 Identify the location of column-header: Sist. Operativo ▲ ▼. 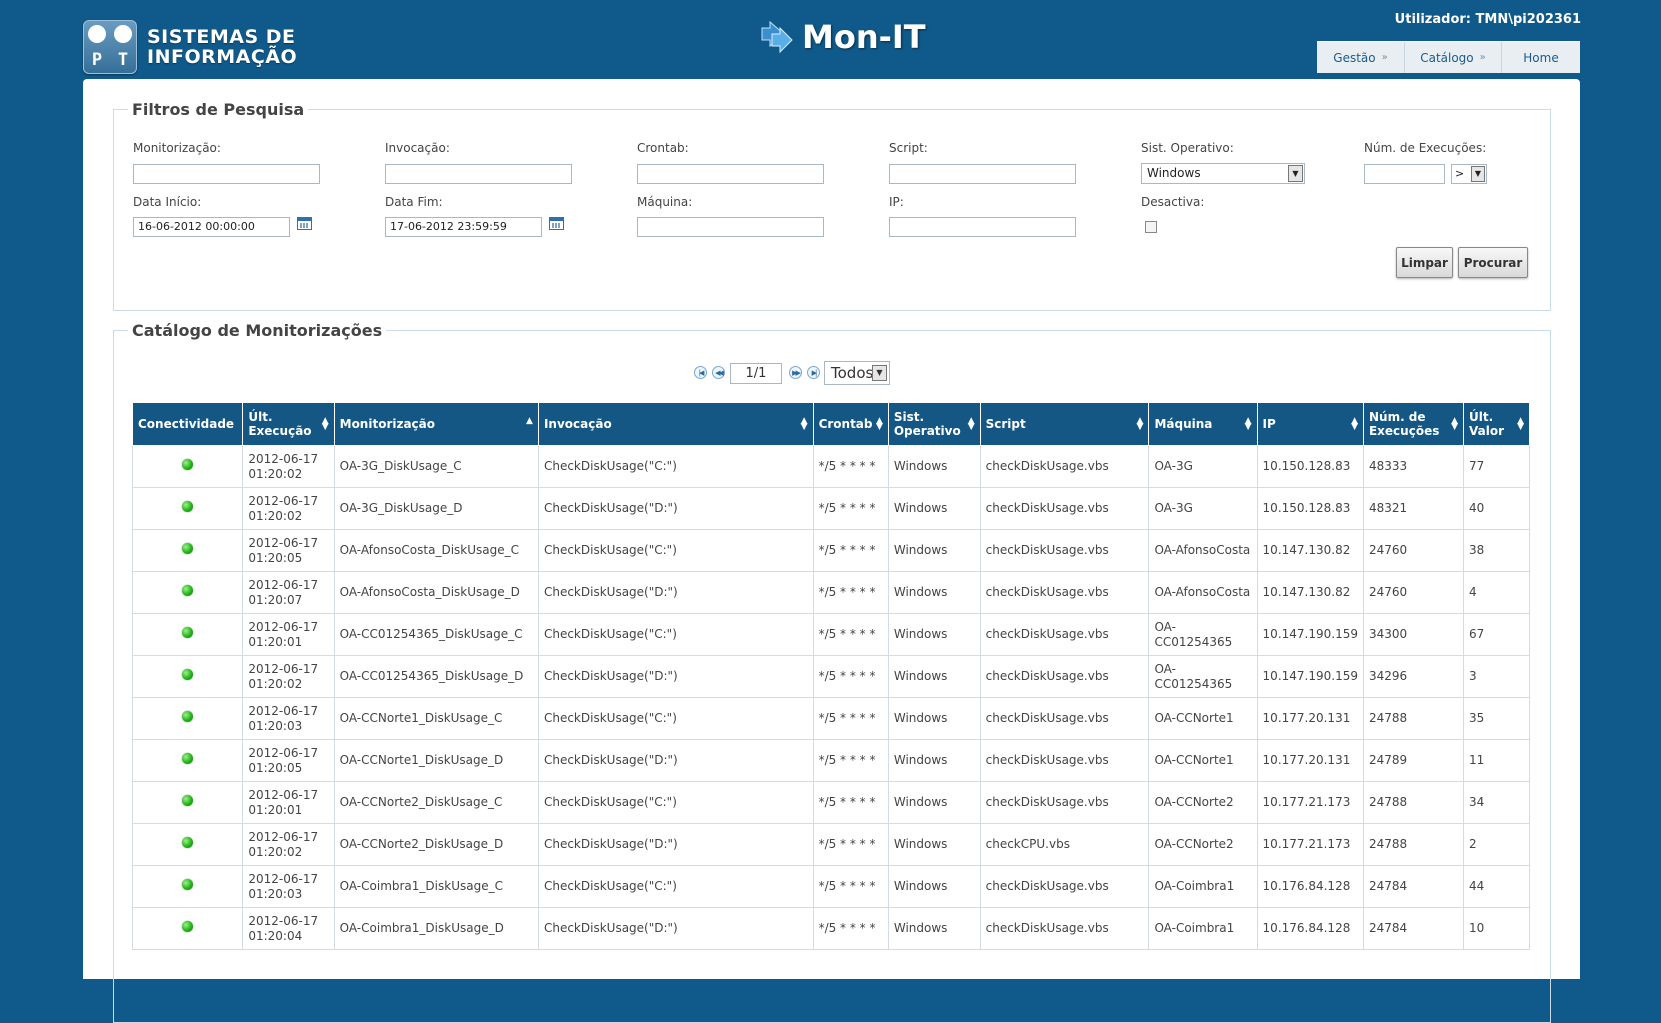
(934, 424).